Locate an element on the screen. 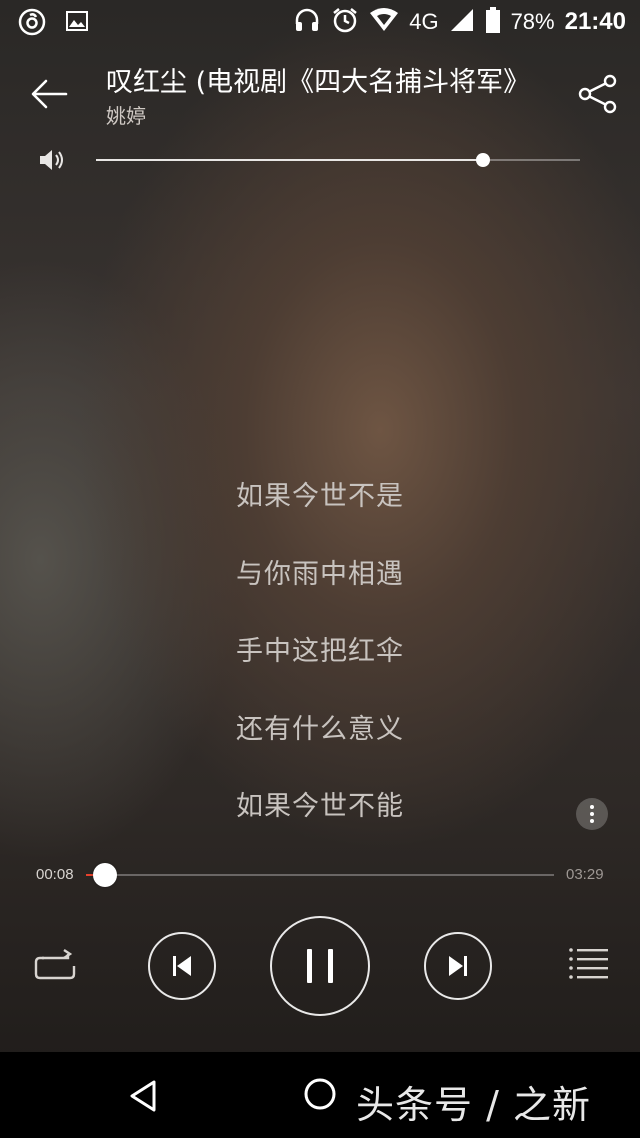 This screenshot has height=1138, width=640. circle-home-icon is located at coordinates (320, 1094).